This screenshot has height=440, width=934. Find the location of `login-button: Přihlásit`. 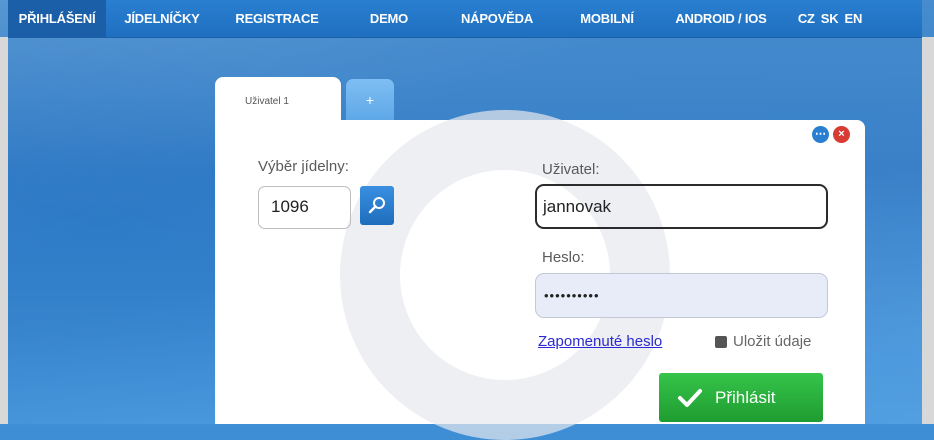

login-button: Přihlásit is located at coordinates (741, 397).